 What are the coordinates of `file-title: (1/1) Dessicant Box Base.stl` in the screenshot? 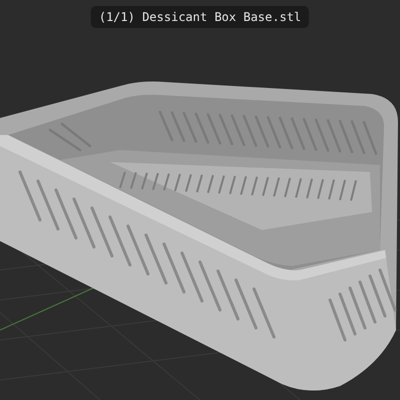 It's located at (200, 17).